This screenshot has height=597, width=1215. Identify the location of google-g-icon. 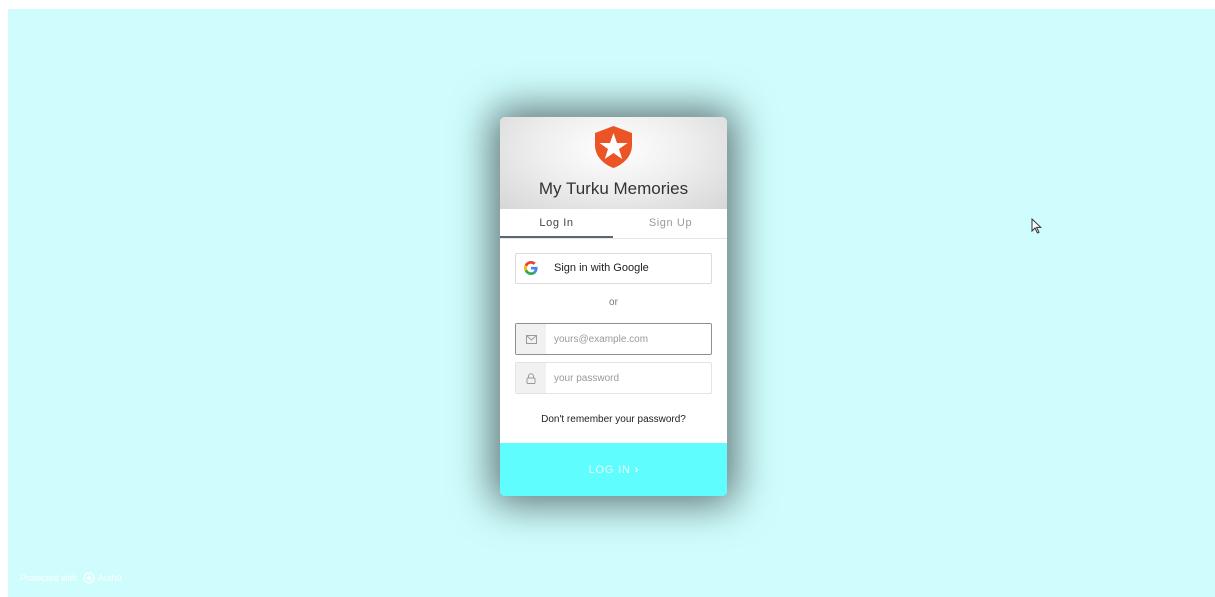
(531, 268).